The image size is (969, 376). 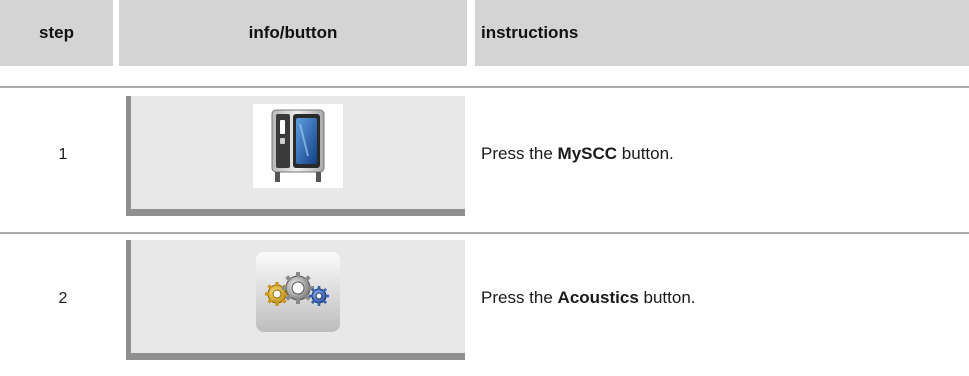 I want to click on acoustics-button, so click(x=298, y=292).